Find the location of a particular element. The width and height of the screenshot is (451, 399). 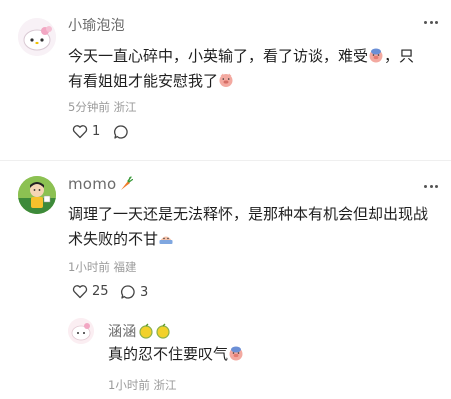

reply-avatar is located at coordinates (81, 331).